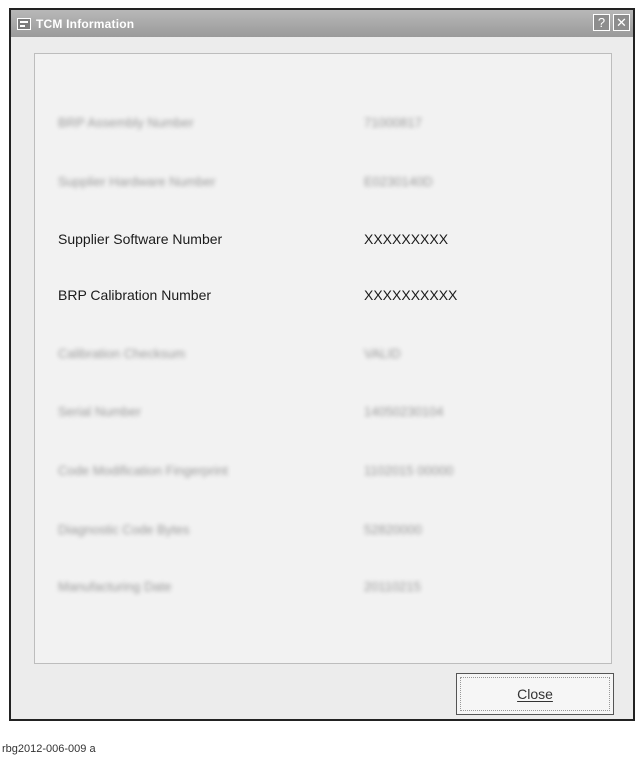  I want to click on focus-ring, so click(535, 694).